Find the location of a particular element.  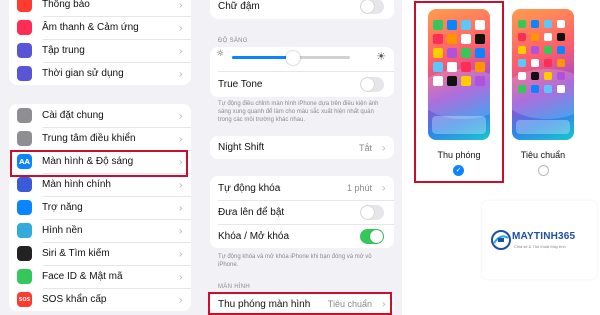

bold-text-group: Chữ đậm is located at coordinates (302, 9).